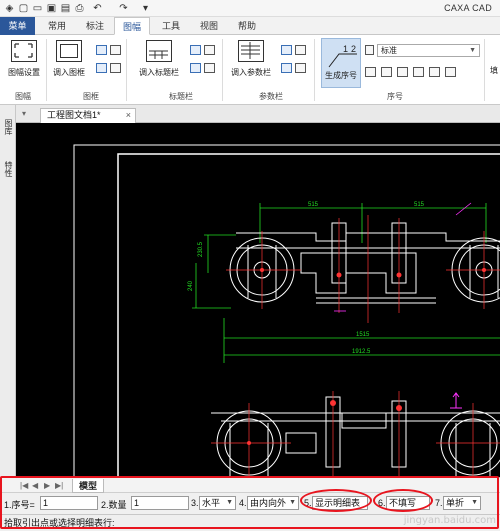 This screenshot has width=500, height=531. What do you see at coordinates (434, 72) in the screenshot?
I see `number-align-icon` at bounding box center [434, 72].